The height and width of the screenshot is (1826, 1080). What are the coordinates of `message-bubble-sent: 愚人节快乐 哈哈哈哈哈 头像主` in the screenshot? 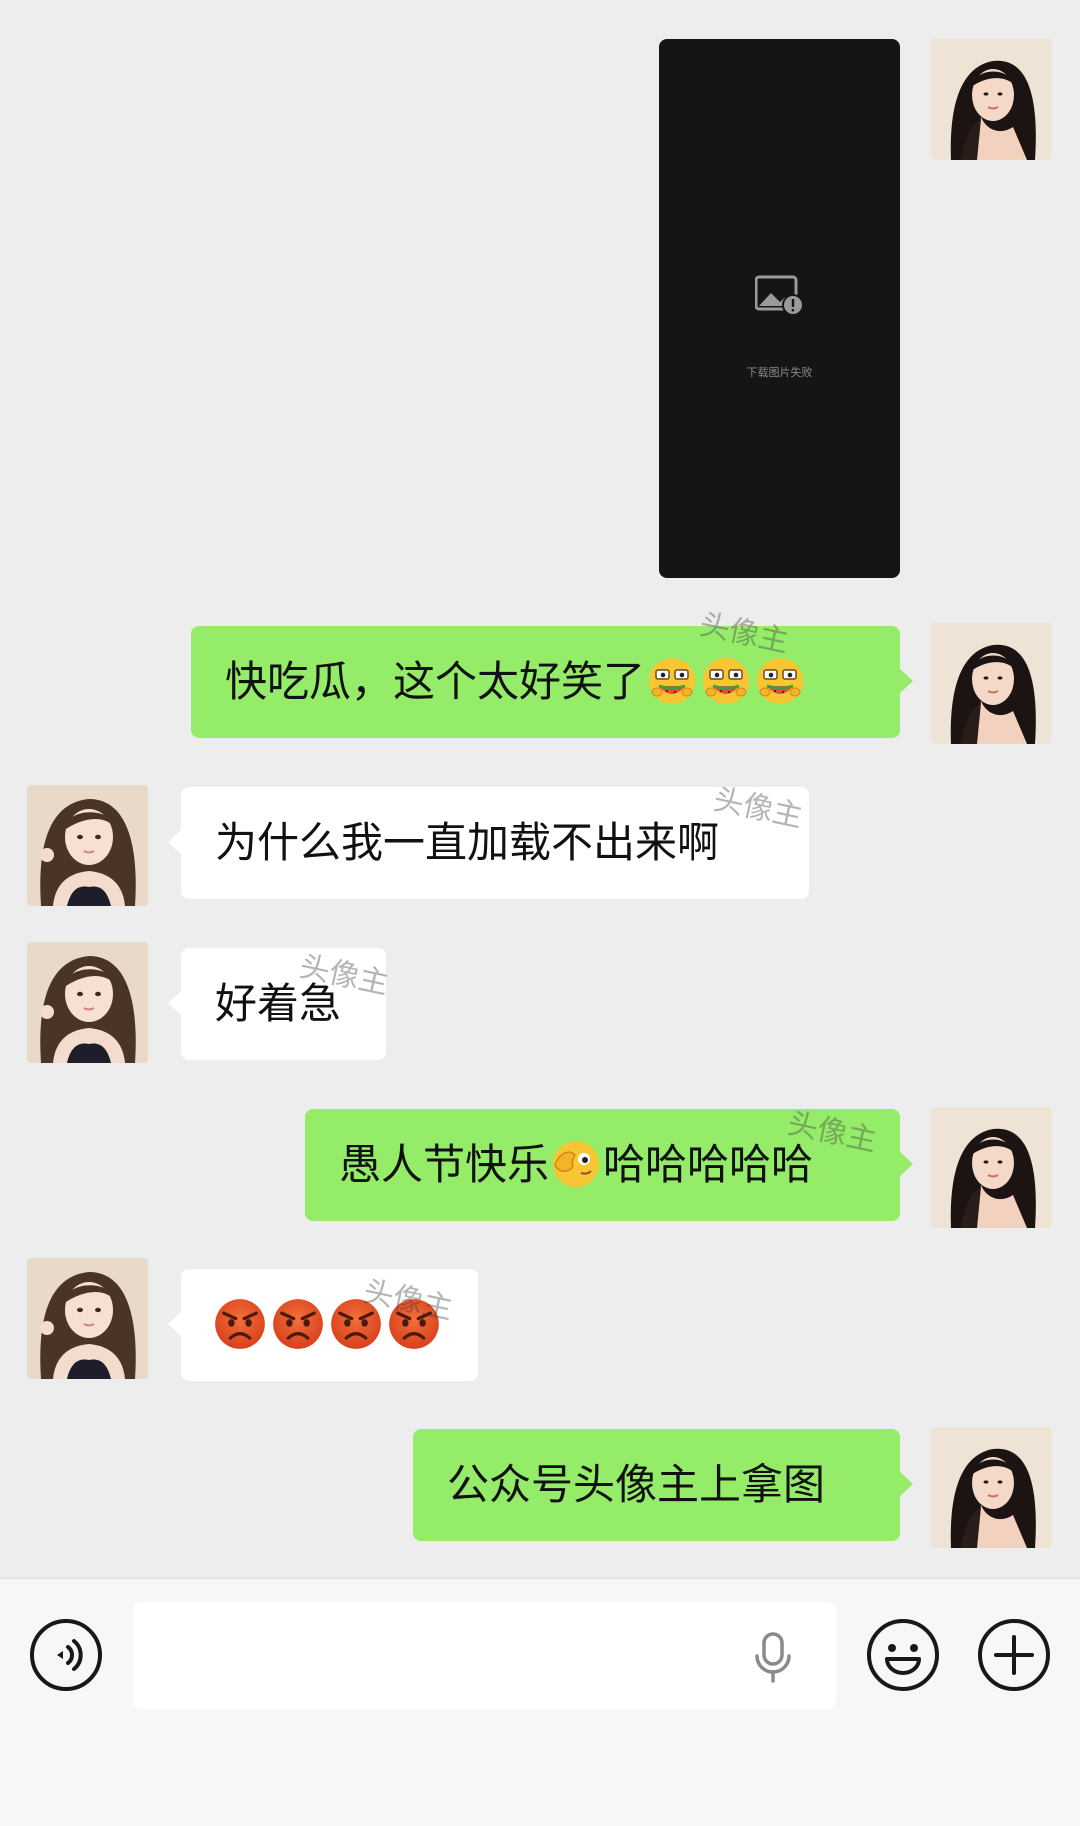 It's located at (609, 1163).